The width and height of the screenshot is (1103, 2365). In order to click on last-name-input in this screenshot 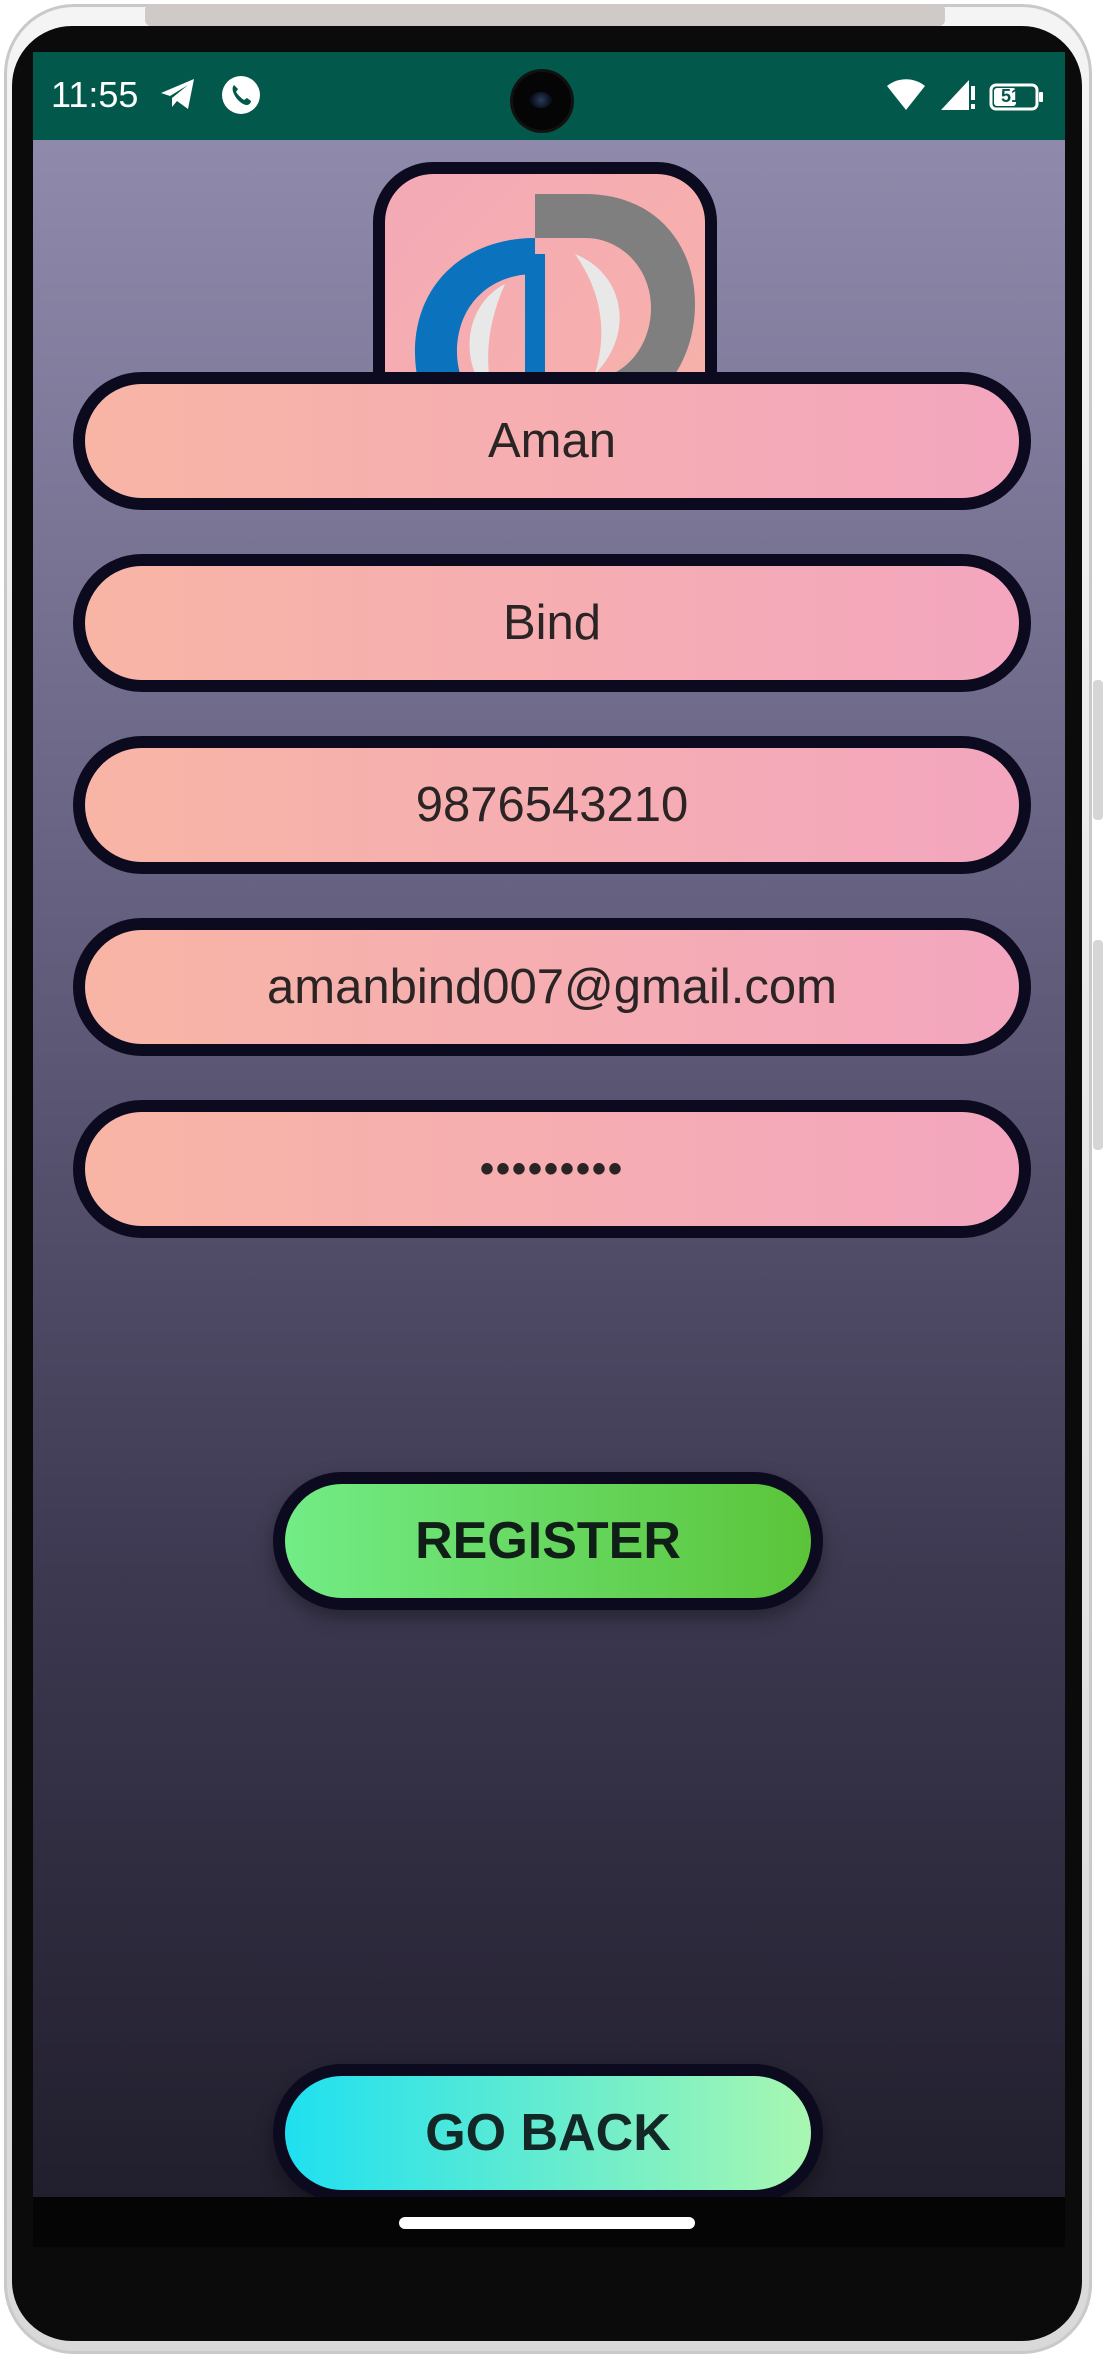, I will do `click(552, 623)`.